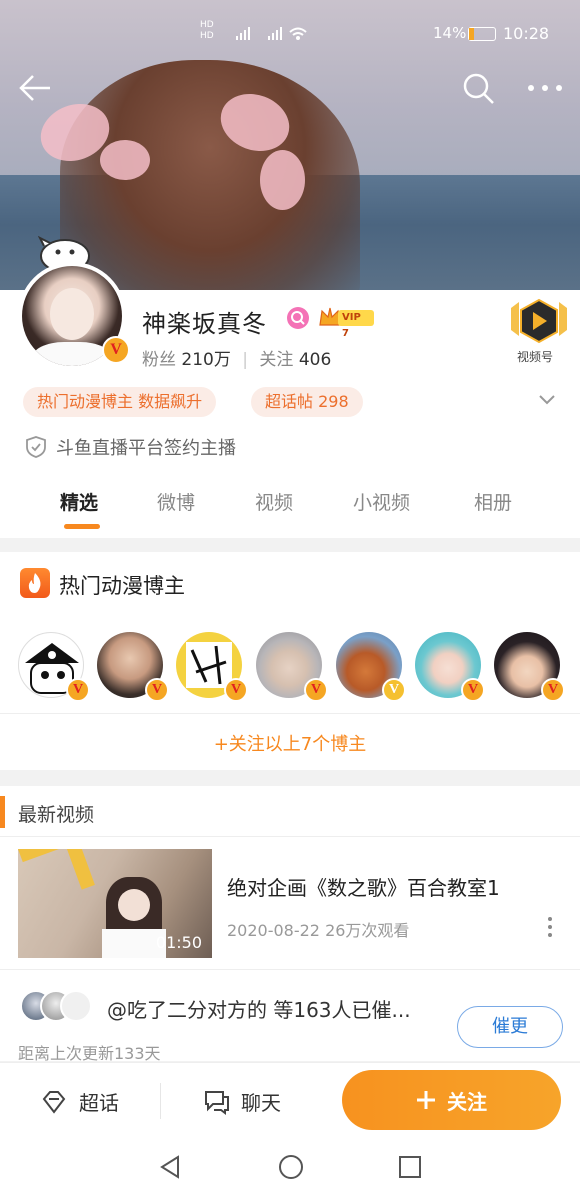  I want to click on tab-featured: 精选, so click(79, 501).